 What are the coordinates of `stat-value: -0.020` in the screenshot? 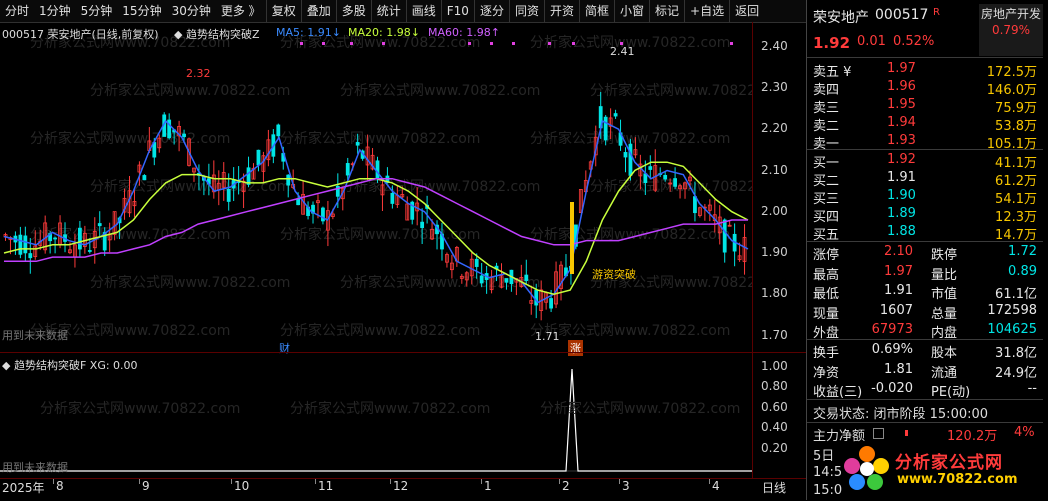 It's located at (892, 388).